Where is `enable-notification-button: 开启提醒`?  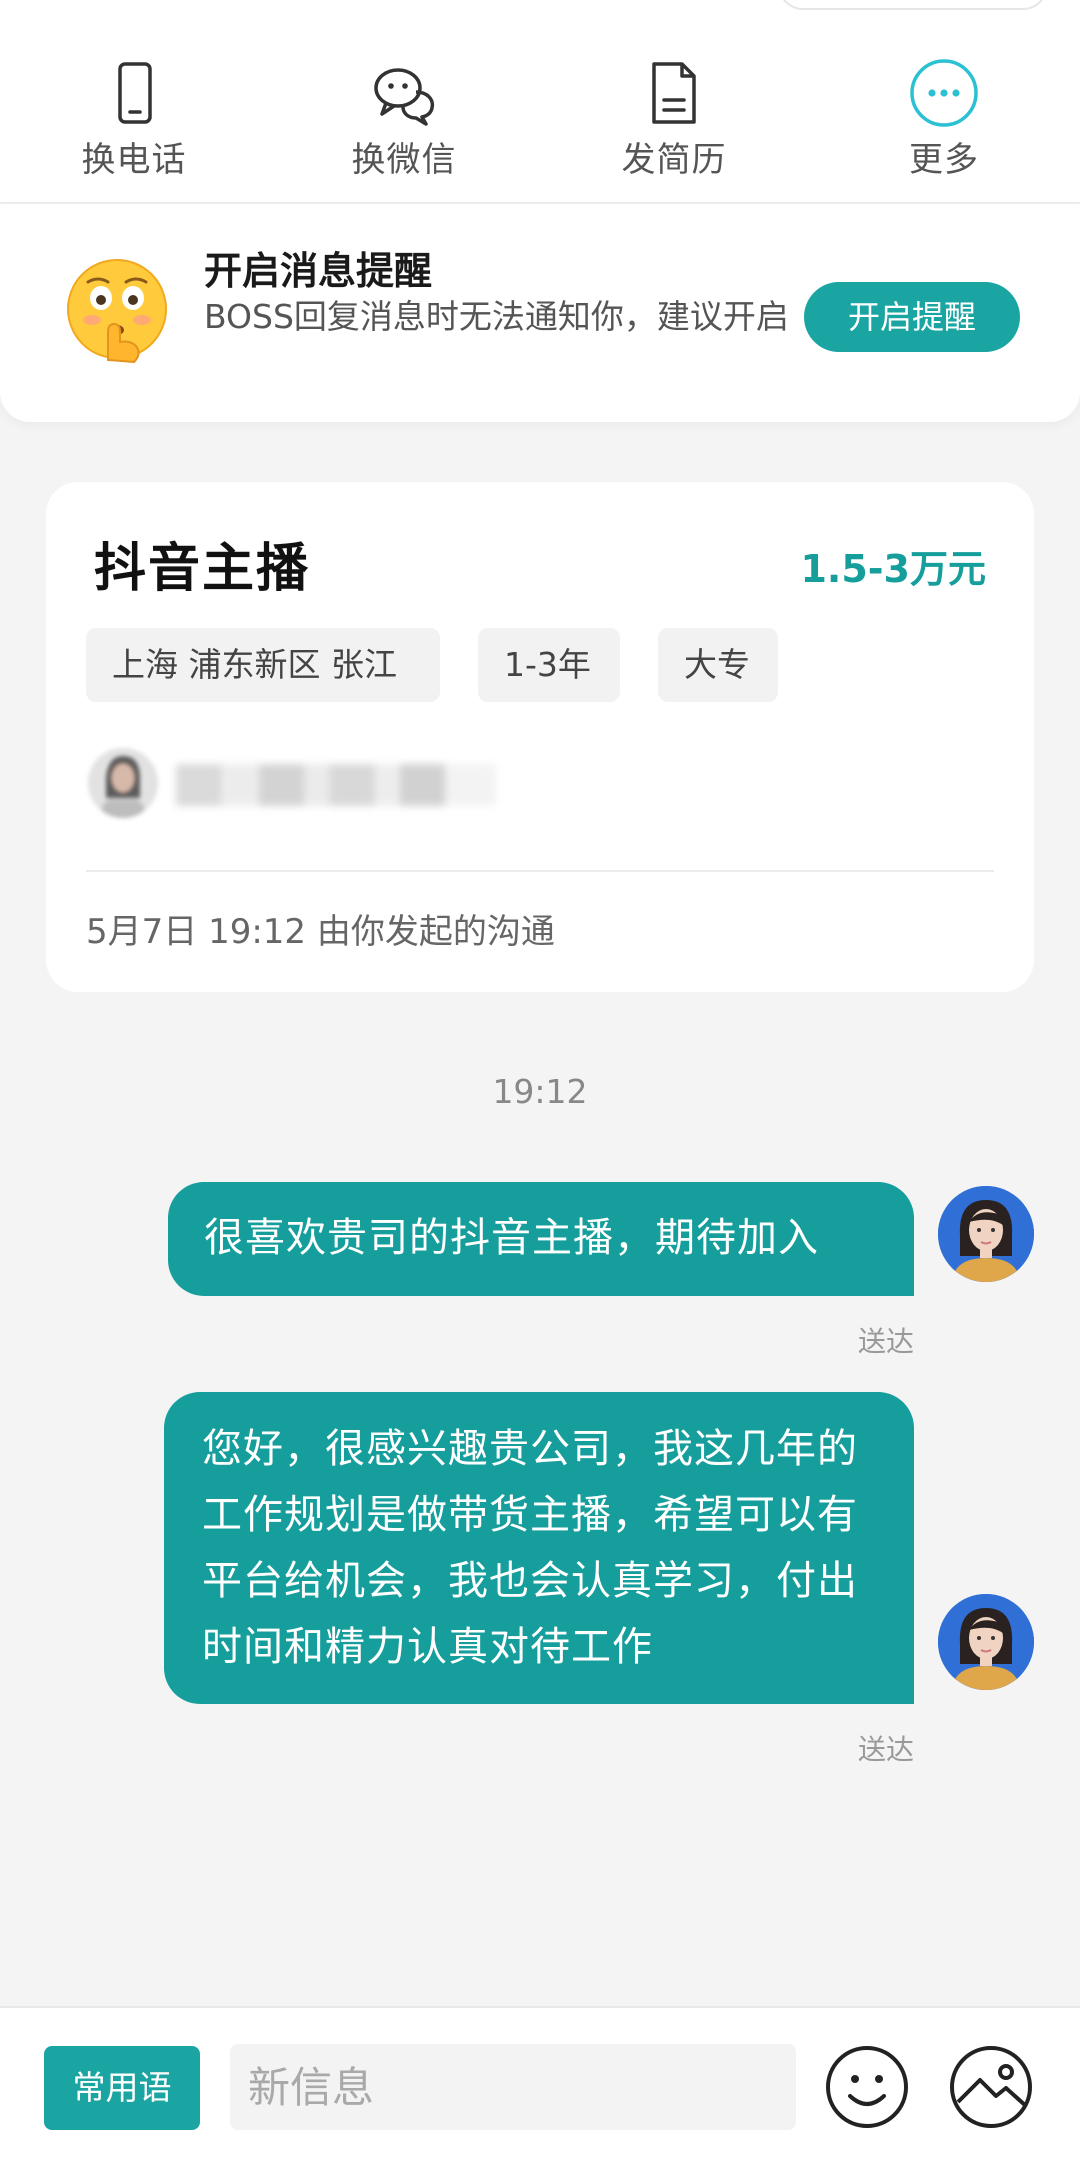 enable-notification-button: 开启提醒 is located at coordinates (912, 317).